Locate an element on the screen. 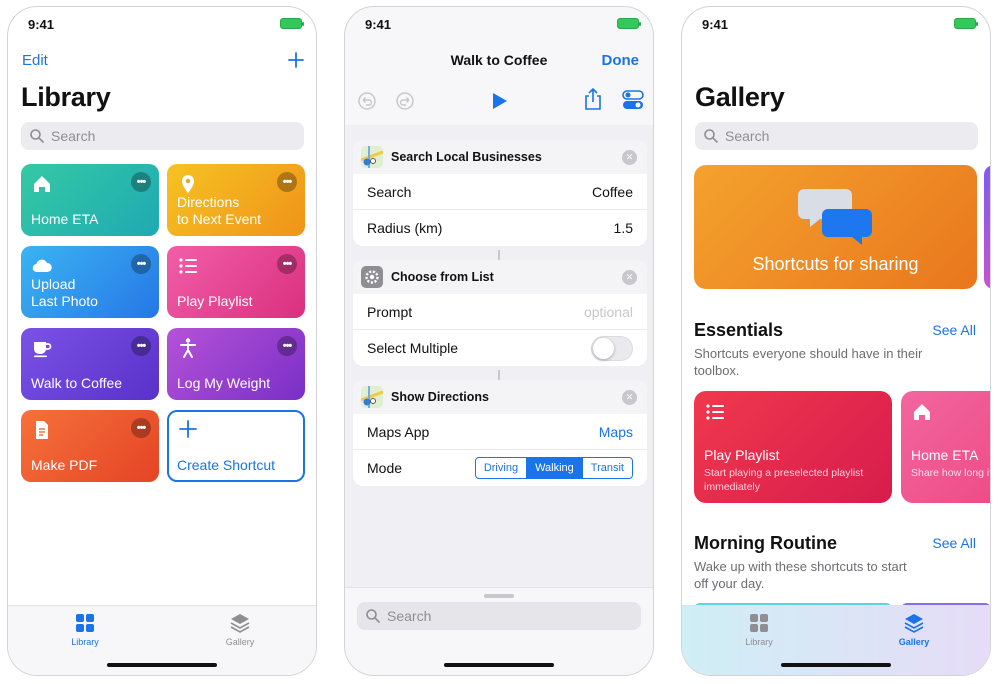  page-title: Gallery is located at coordinates (740, 97).